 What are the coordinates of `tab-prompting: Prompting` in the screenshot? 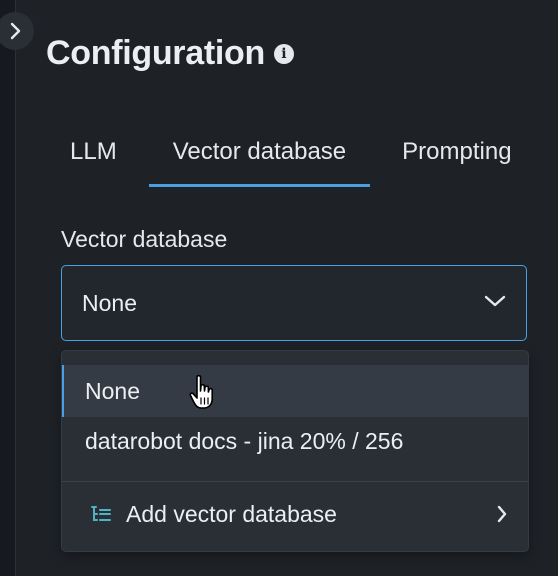 It's located at (456, 155).